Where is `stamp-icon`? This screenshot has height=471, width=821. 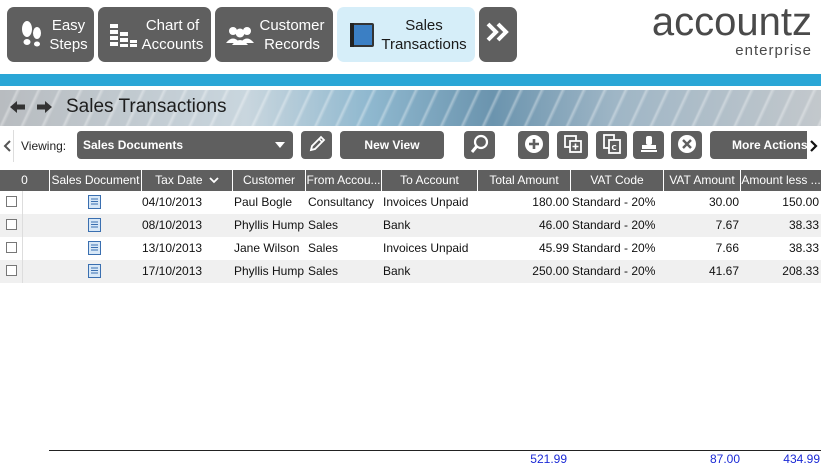 stamp-icon is located at coordinates (649, 145).